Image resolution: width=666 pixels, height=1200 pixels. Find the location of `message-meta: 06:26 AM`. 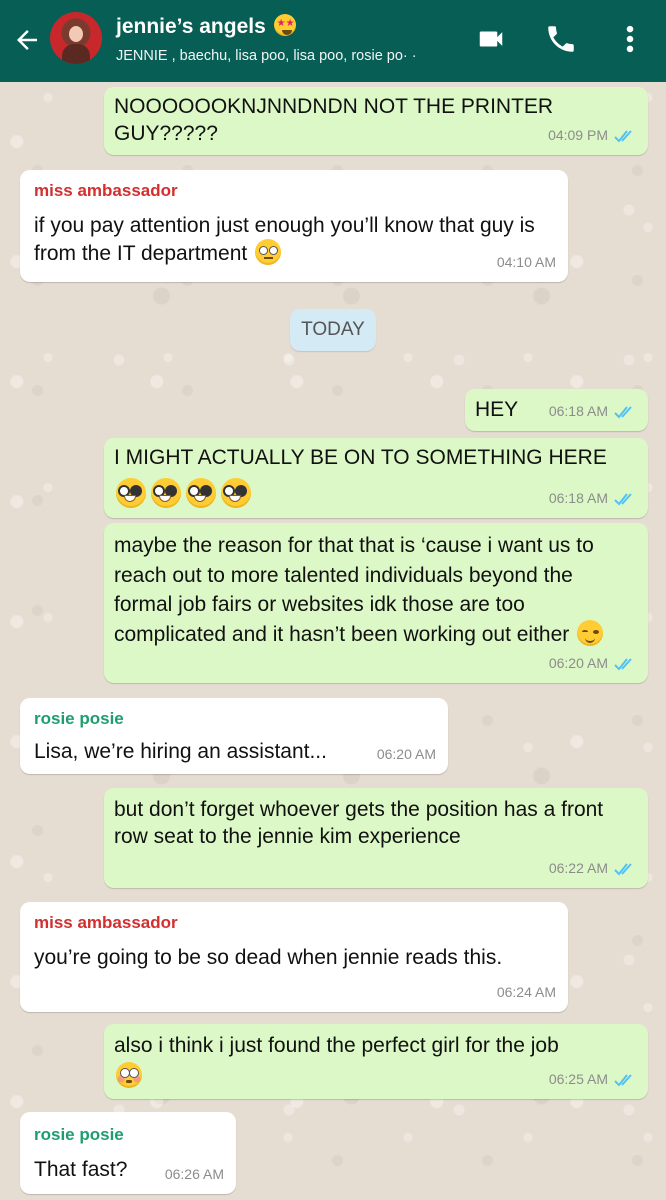

message-meta: 06:26 AM is located at coordinates (194, 1174).